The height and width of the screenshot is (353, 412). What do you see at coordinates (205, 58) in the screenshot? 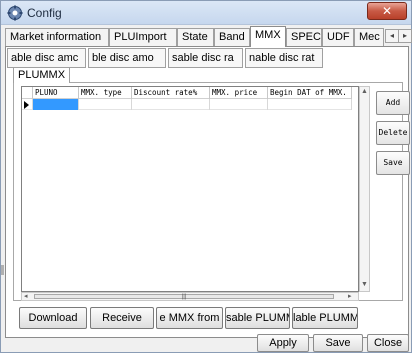
I see `subtab-sable-disc-ra: sable disc ra` at bounding box center [205, 58].